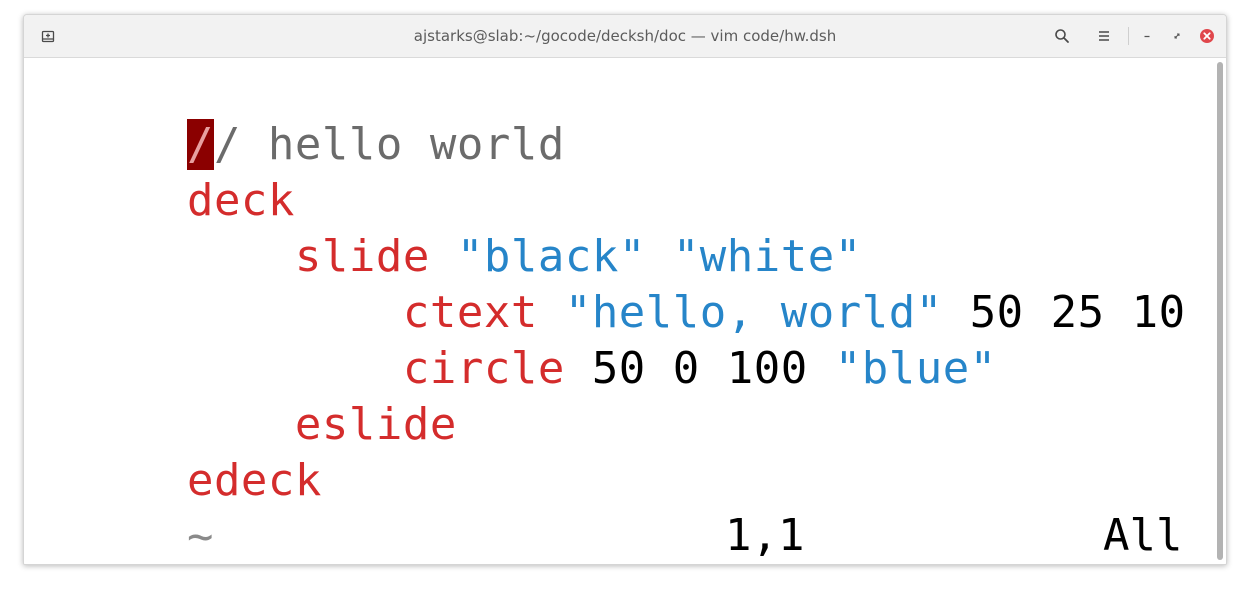 The height and width of the screenshot is (595, 1248). What do you see at coordinates (1147, 36) in the screenshot?
I see `minimize-icon` at bounding box center [1147, 36].